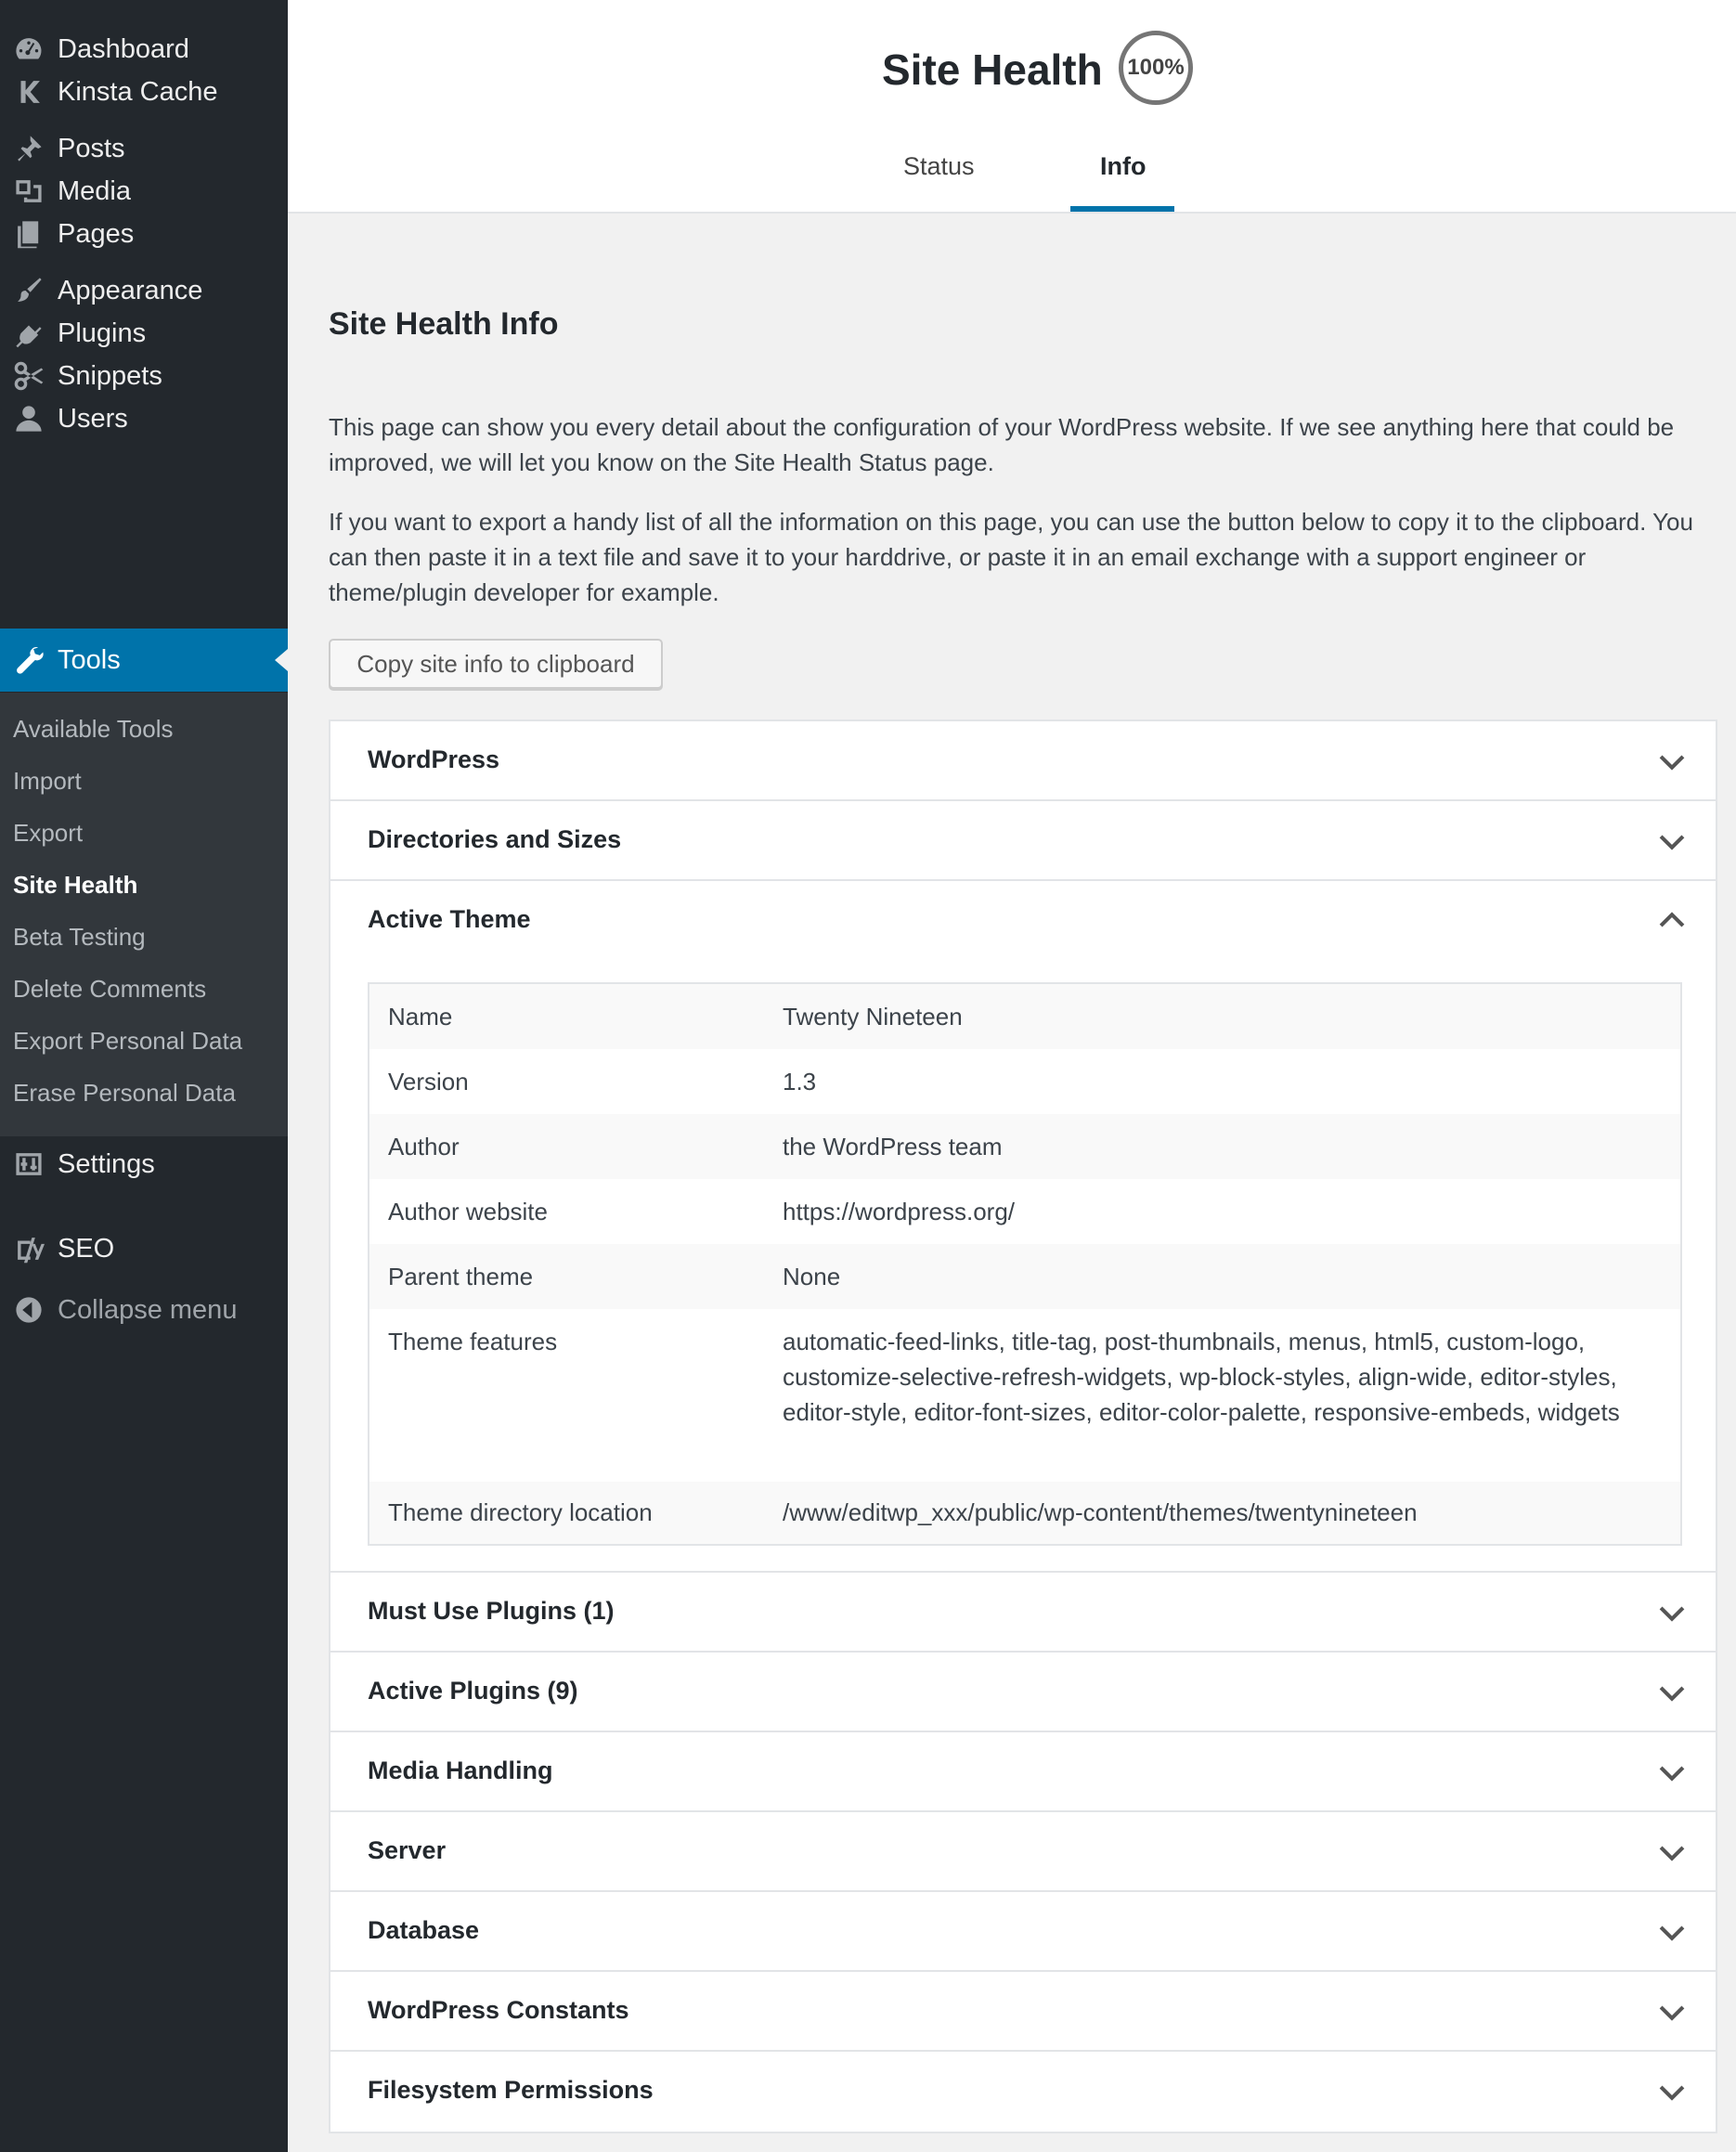 This screenshot has width=1736, height=2152. What do you see at coordinates (138, 91) in the screenshot?
I see `menu-label: Kinsta Cache` at bounding box center [138, 91].